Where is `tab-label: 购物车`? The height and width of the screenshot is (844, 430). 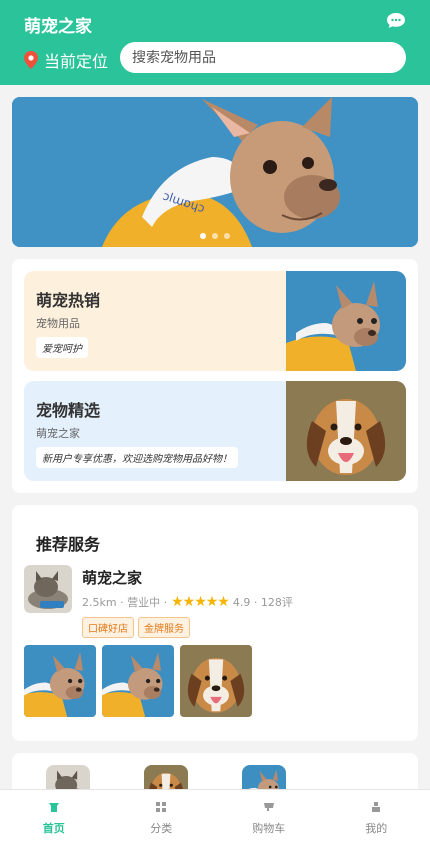
tab-label: 购物车 is located at coordinates (269, 828).